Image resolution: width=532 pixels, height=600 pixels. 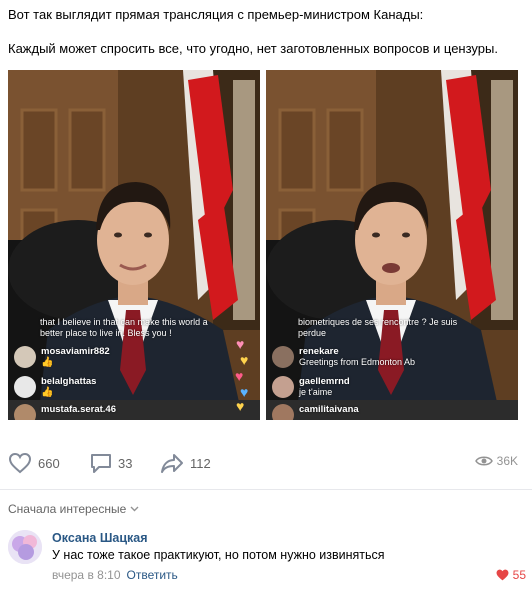 I want to click on live-comment-author: mosaviamir882, so click(x=75, y=351).